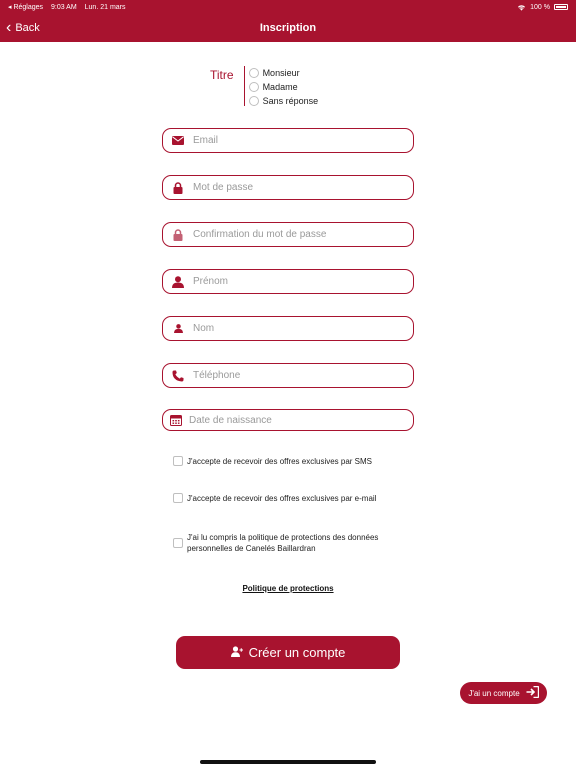  I want to click on lastname-input, so click(298, 328).